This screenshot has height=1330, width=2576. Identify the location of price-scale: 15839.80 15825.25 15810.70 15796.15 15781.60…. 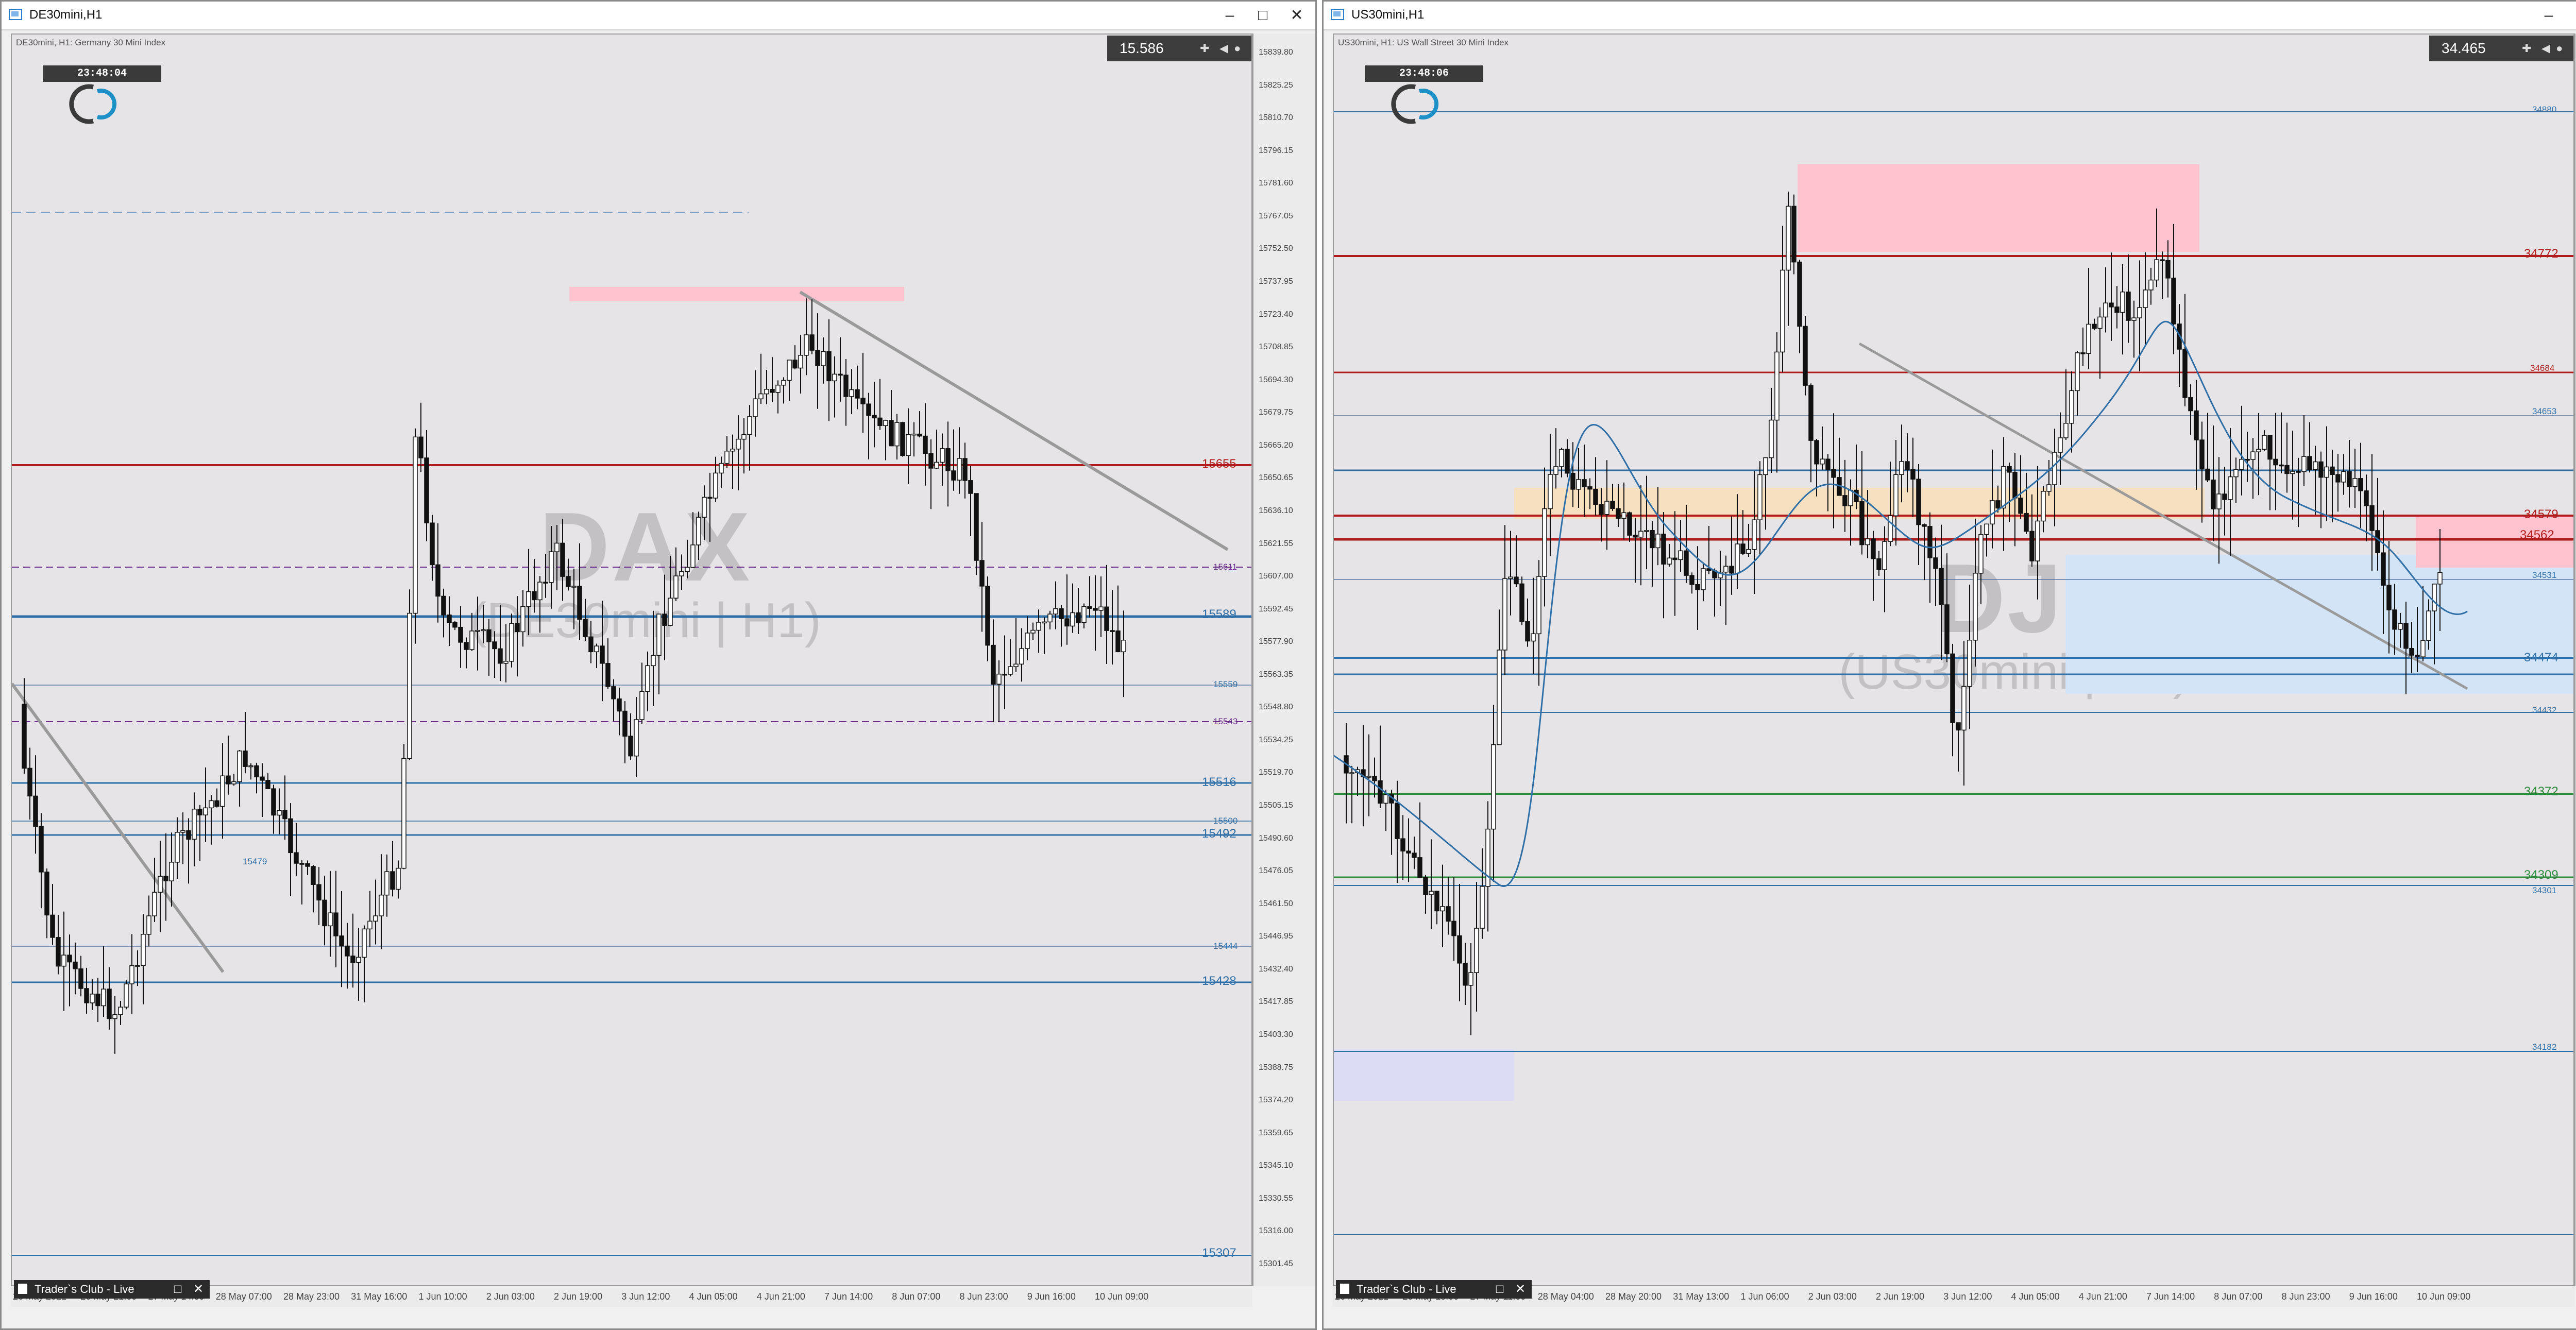
(1283, 659).